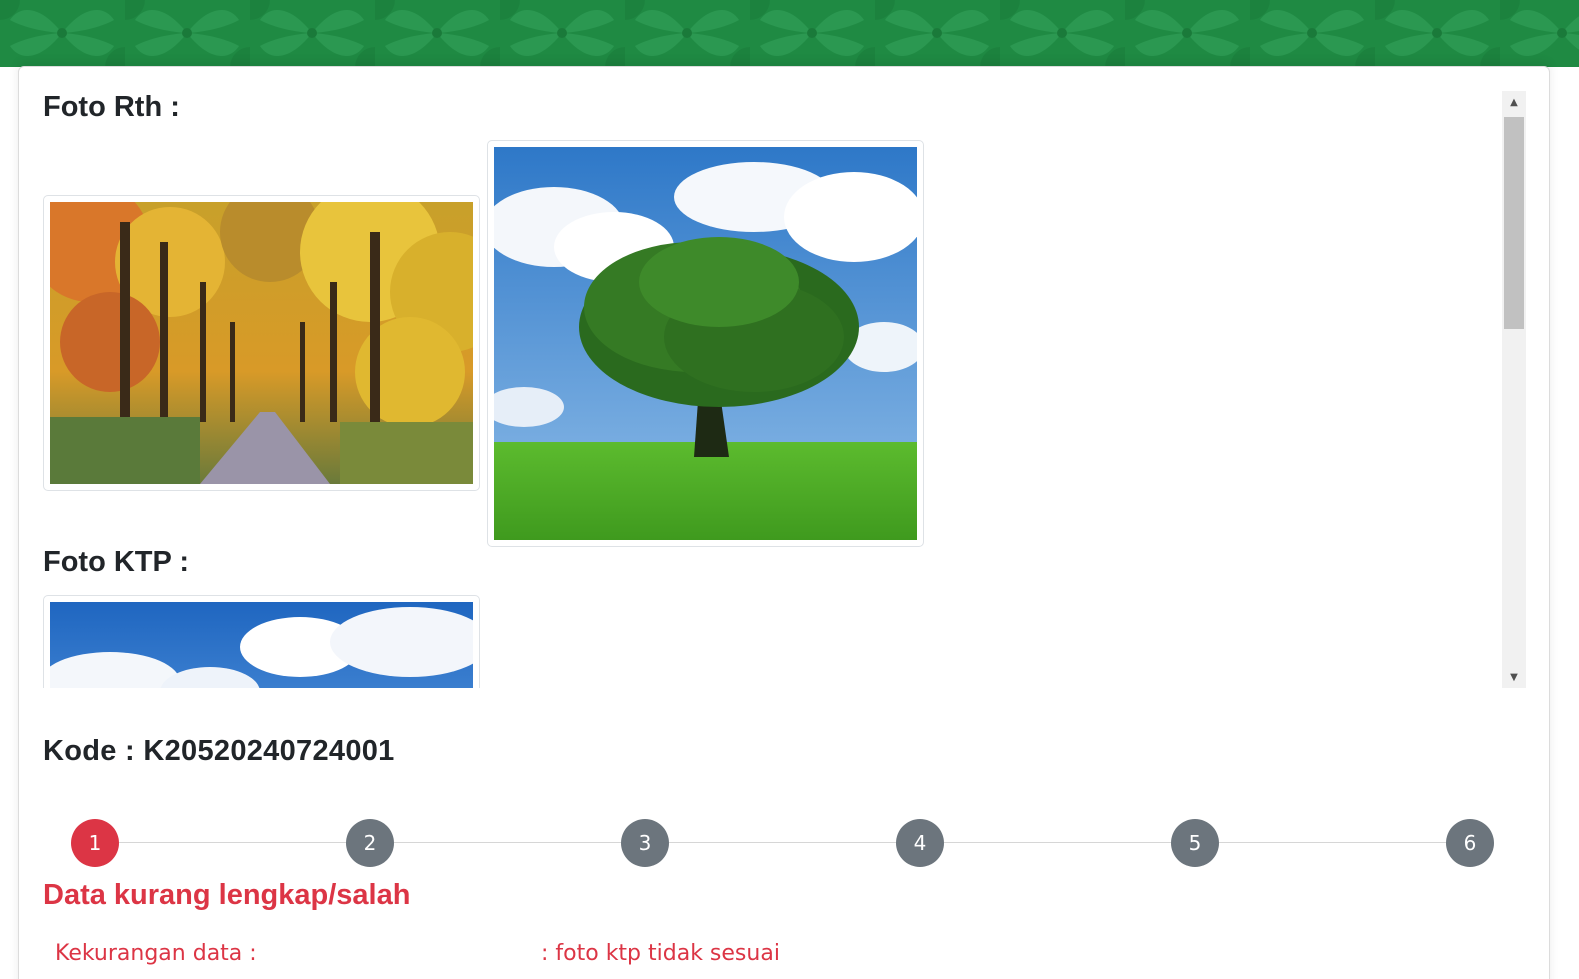 The height and width of the screenshot is (979, 1579). I want to click on single-tree-field-photo-icon, so click(705, 343).